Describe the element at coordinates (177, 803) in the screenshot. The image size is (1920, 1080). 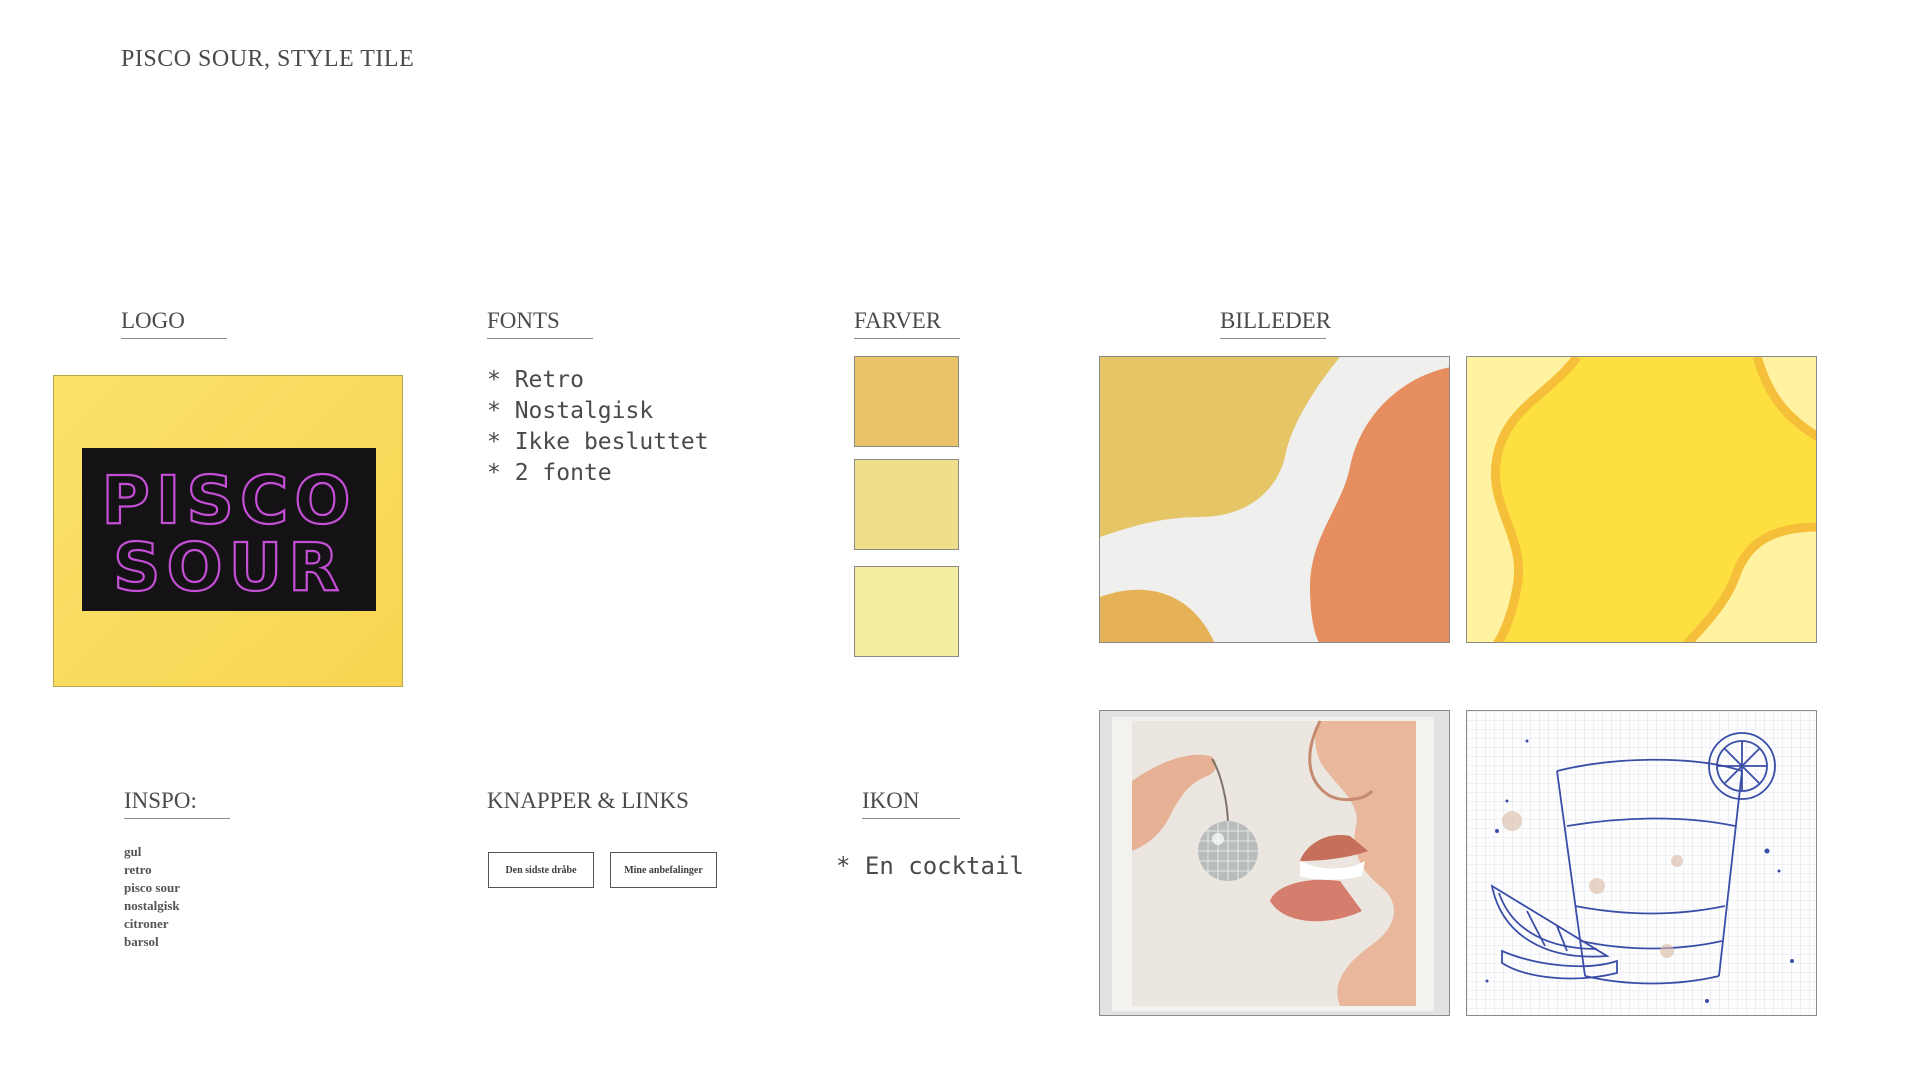
I see `inspo-heading: INSPO:` at that location.